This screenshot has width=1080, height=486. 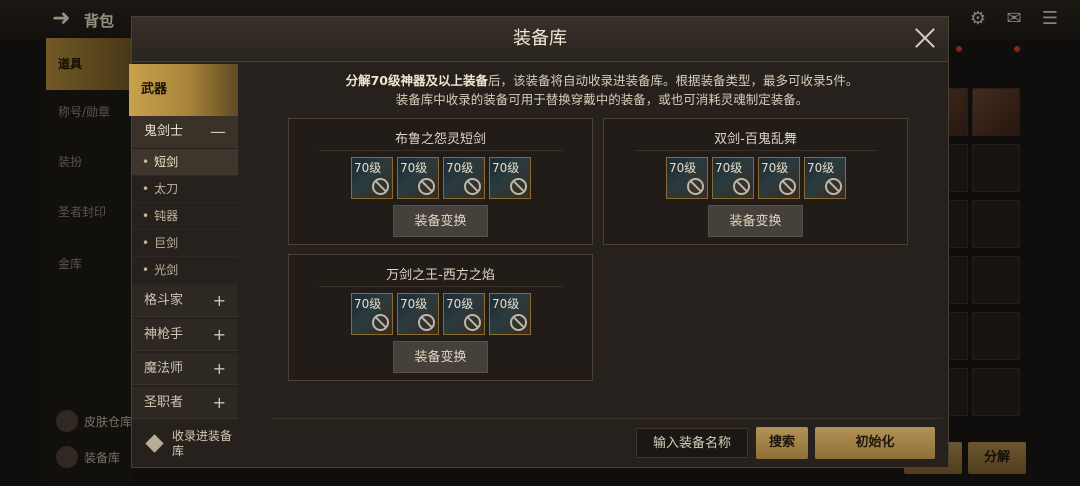 I want to click on description-line1: 后，该装备将自动收录进装备库。根据装备类型，最多可收录5件。, so click(x=673, y=80).